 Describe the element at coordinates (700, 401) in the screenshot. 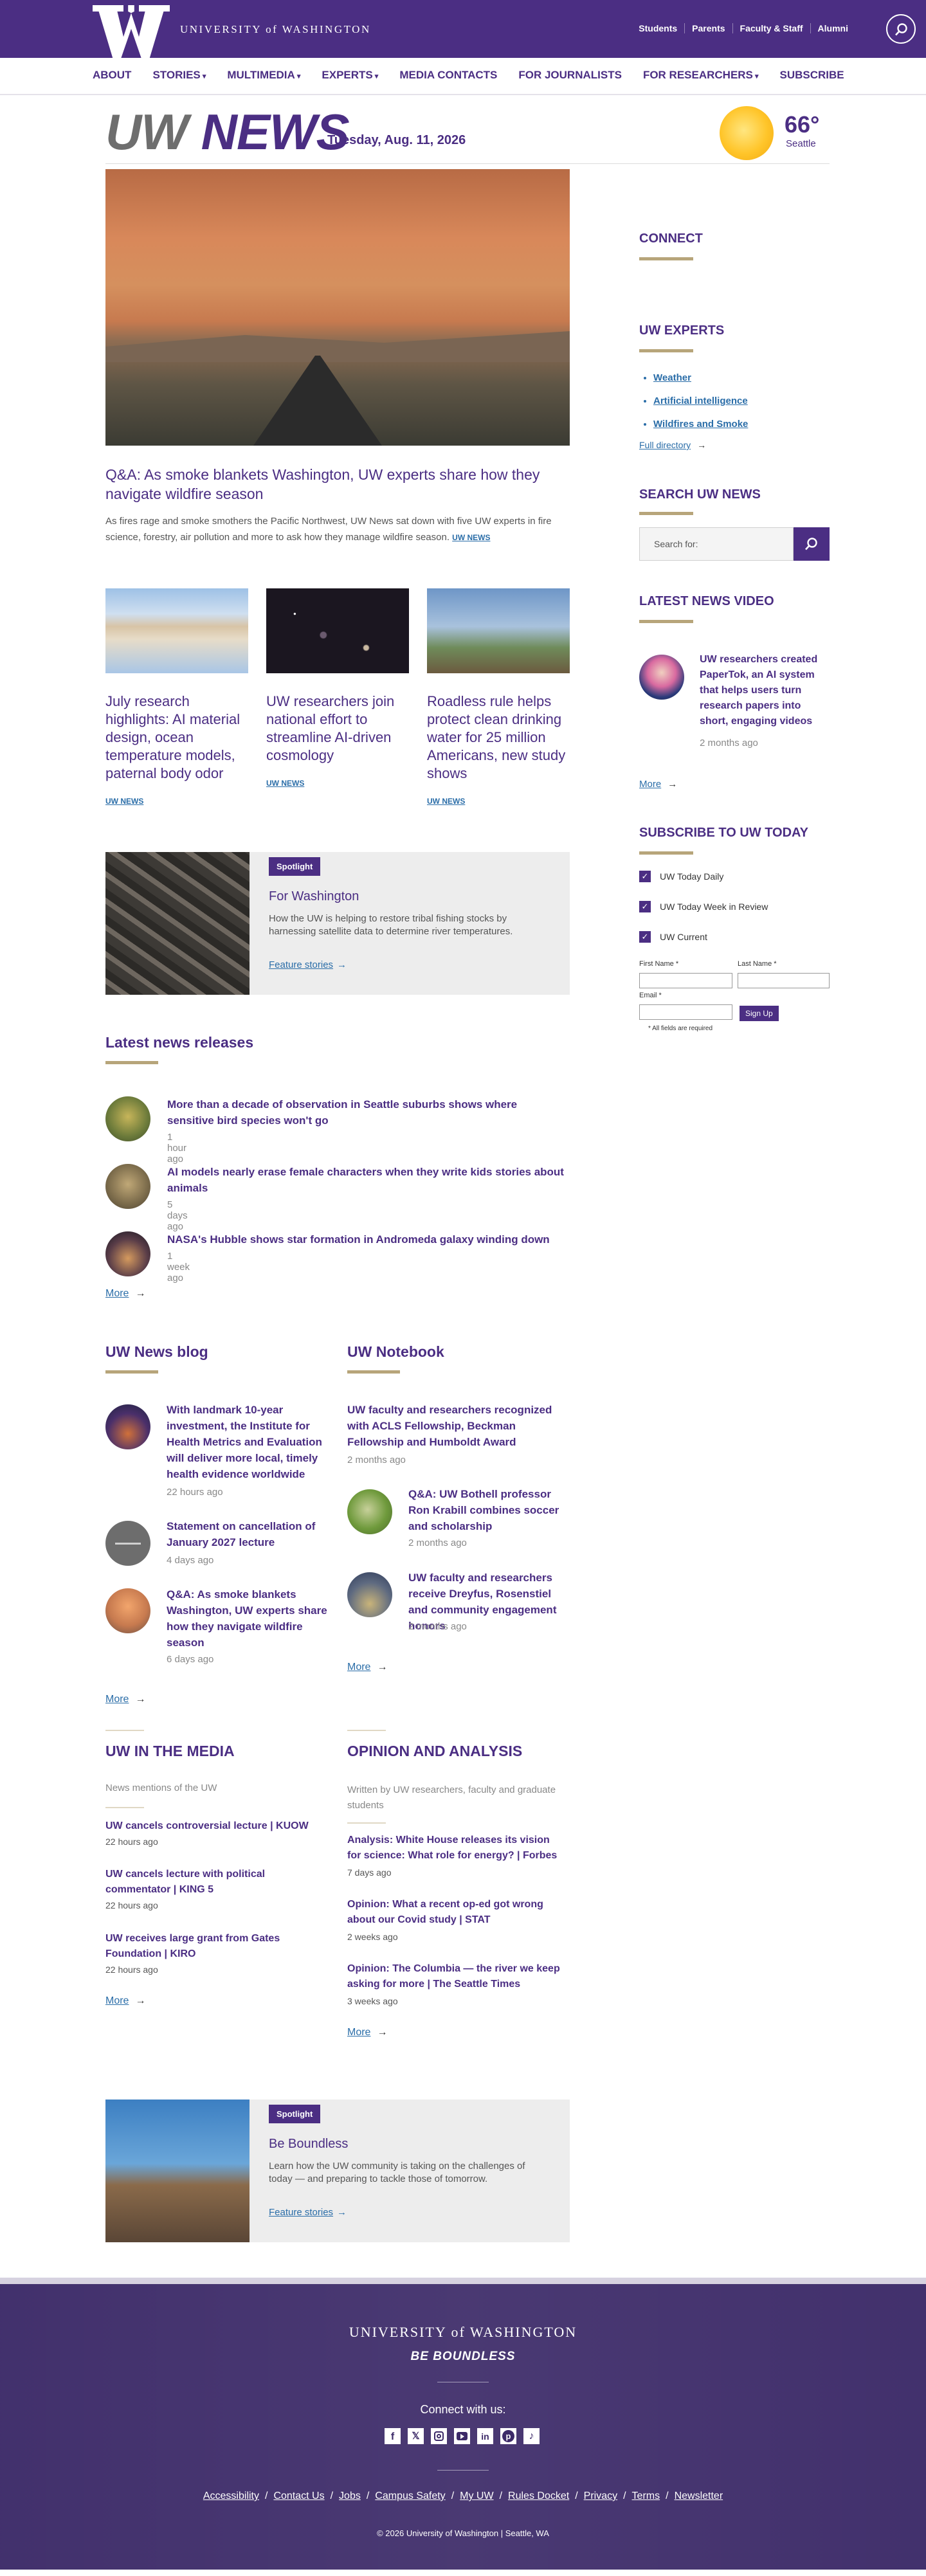

I see `expert-topic-ai: Artificial intelligence` at that location.